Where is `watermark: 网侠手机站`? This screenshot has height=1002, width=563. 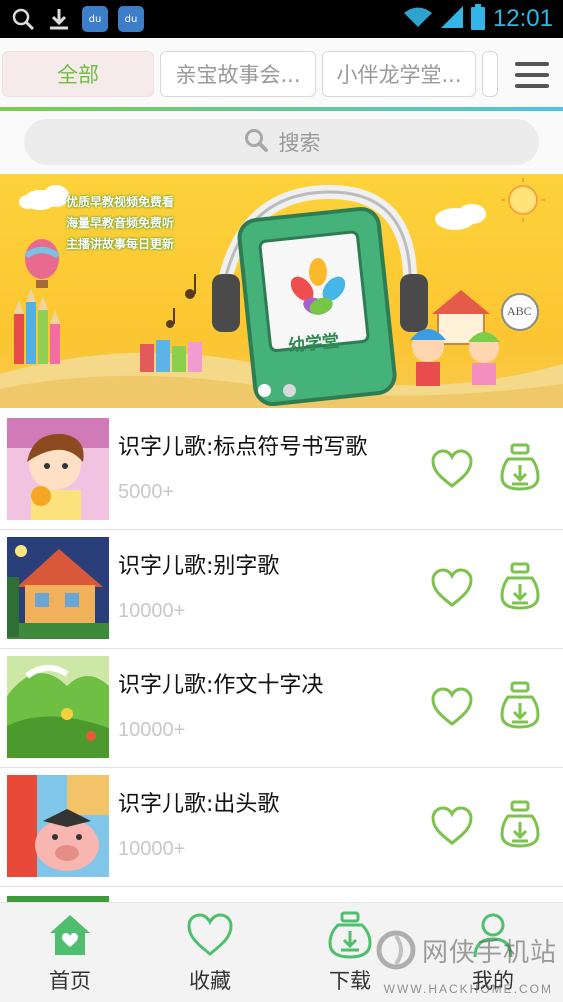
watermark: 网侠手机站 is located at coordinates (466, 950).